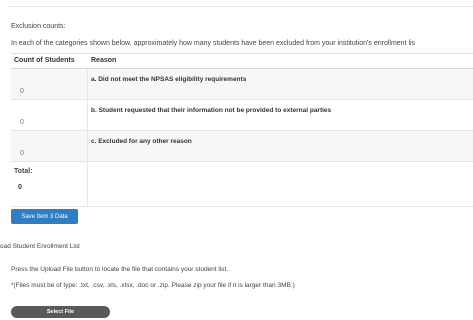 The width and height of the screenshot is (473, 320). Describe the element at coordinates (38, 26) in the screenshot. I see `section-title: Exclusion counts:` at that location.